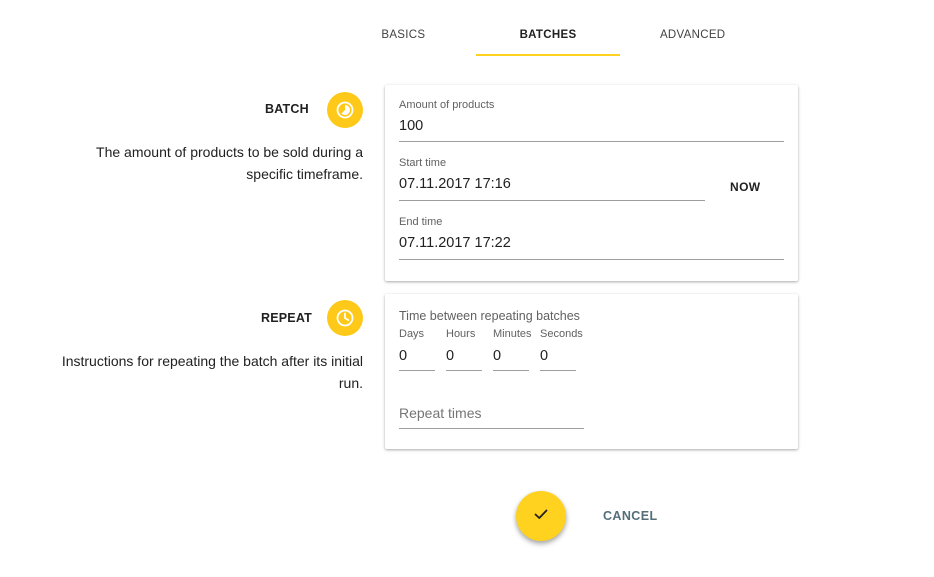  Describe the element at coordinates (411, 126) in the screenshot. I see `amount-field: 100` at that location.